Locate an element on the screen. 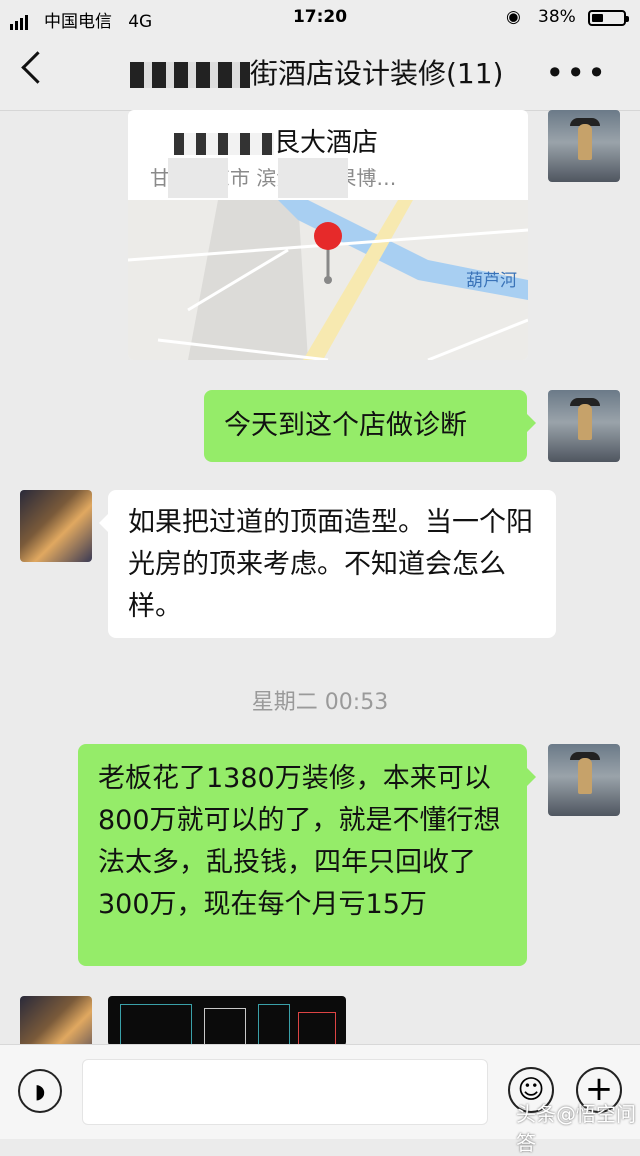 Image resolution: width=640 pixels, height=1156 pixels. status-bar: 中国电信 4G 17:20 ◉ 38% is located at coordinates (320, 17).